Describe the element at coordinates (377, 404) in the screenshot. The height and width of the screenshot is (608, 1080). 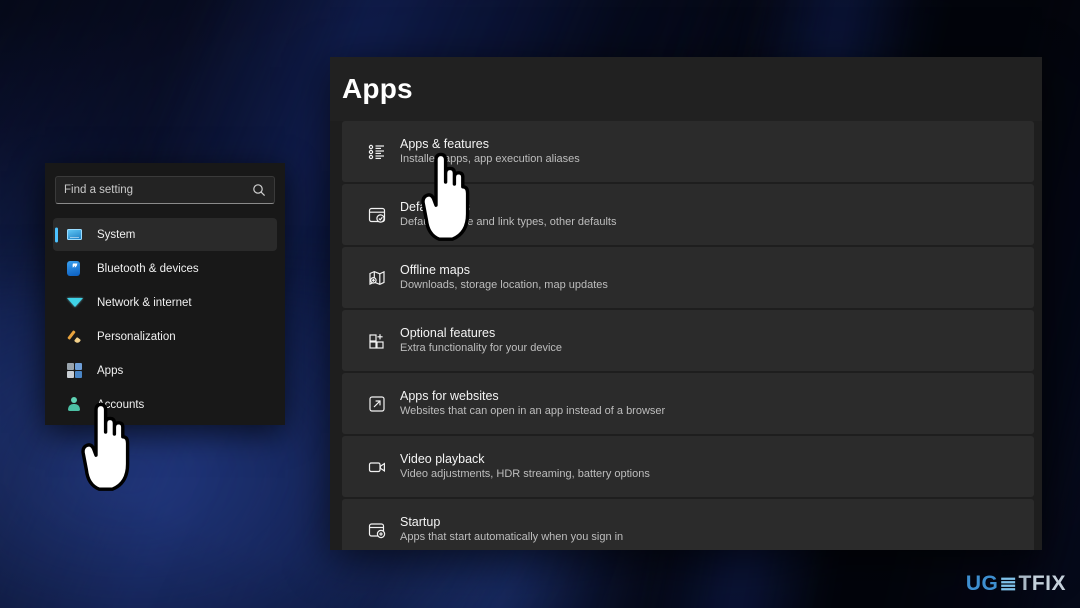
I see `external-link-icon` at that location.